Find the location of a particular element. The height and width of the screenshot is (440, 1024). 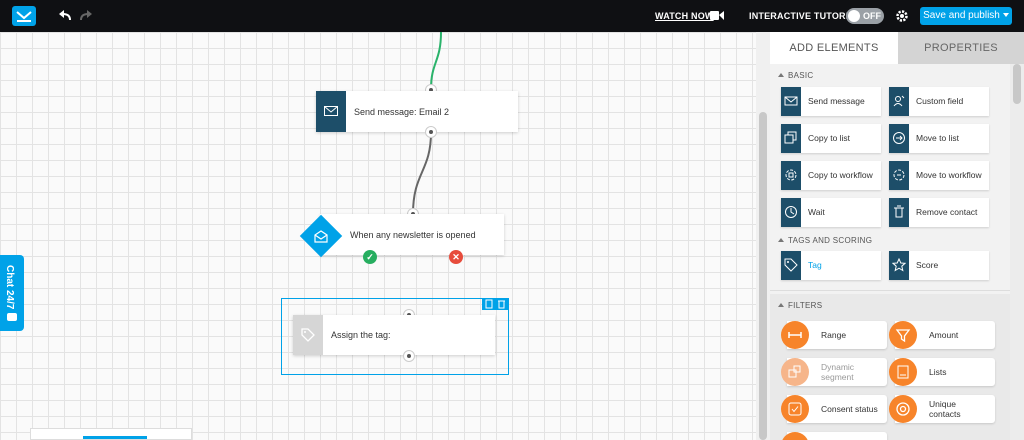

canvas-scrollbar is located at coordinates (763, 236).